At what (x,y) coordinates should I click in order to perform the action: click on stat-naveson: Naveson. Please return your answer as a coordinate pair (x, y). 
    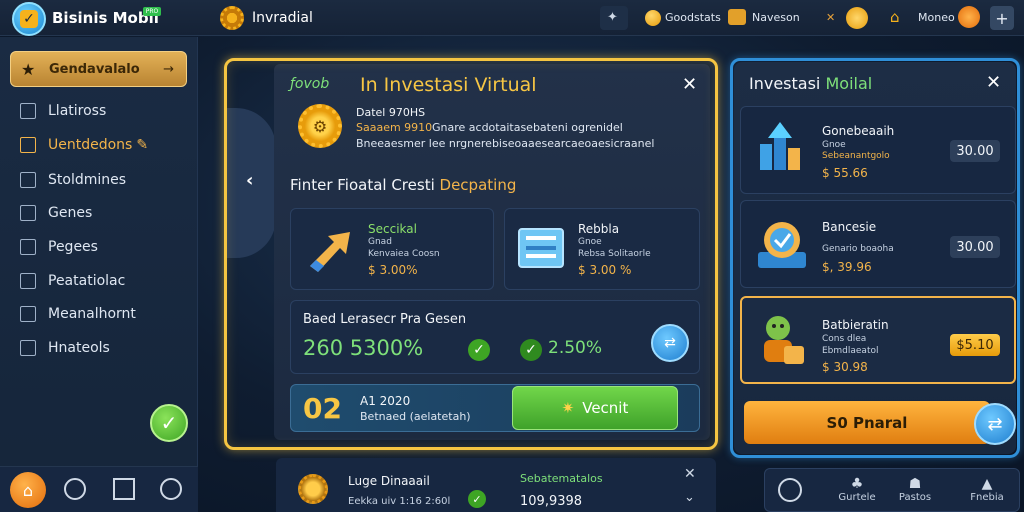
    Looking at the image, I should click on (776, 17).